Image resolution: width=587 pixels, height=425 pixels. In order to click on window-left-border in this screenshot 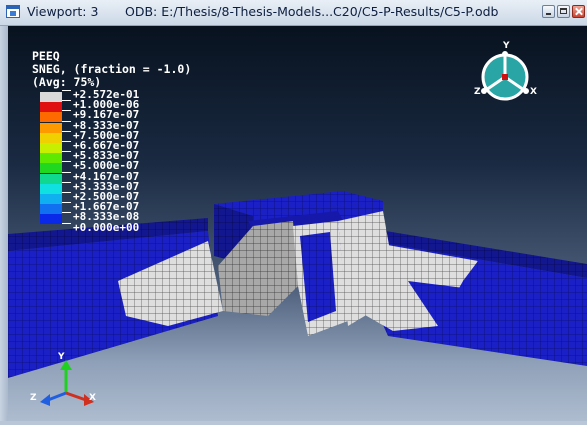, I will do `click(4, 225)`.